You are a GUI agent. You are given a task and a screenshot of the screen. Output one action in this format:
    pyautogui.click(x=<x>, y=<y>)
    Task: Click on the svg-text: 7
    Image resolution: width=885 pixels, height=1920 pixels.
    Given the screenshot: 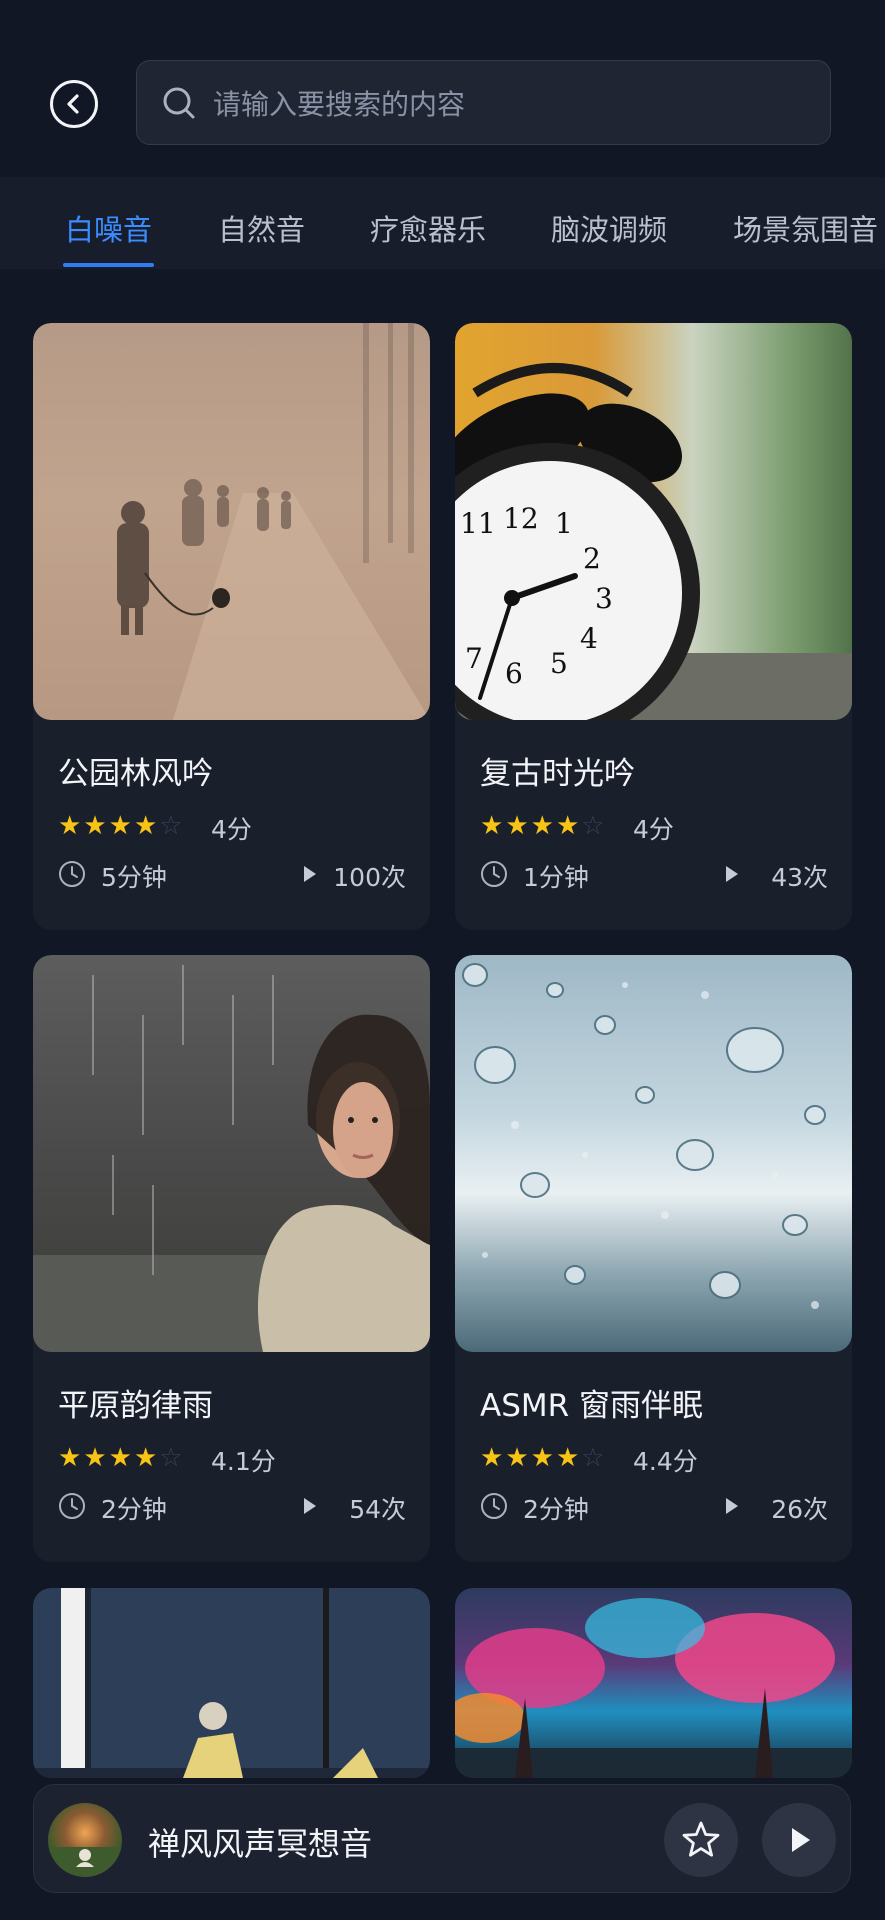 What is the action you would take?
    pyautogui.click(x=474, y=658)
    